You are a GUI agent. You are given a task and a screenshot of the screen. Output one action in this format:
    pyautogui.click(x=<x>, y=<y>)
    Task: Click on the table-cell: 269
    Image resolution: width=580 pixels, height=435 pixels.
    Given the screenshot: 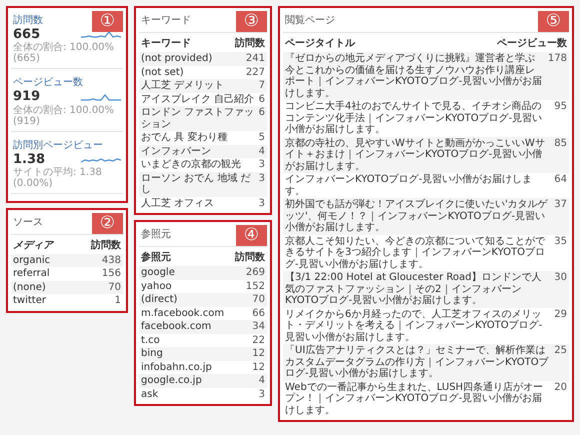 What is the action you would take?
    pyautogui.click(x=255, y=272)
    